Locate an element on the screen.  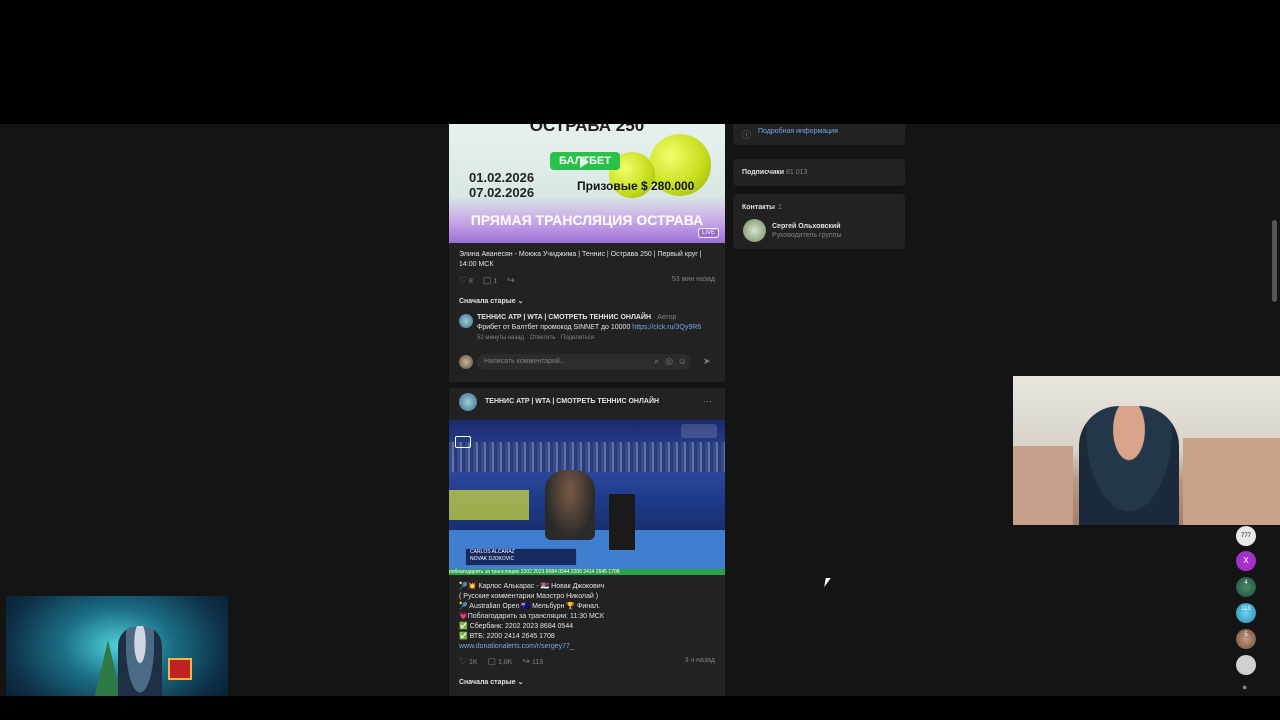
comment-time: 52 минуты назад is located at coordinates (501, 338).